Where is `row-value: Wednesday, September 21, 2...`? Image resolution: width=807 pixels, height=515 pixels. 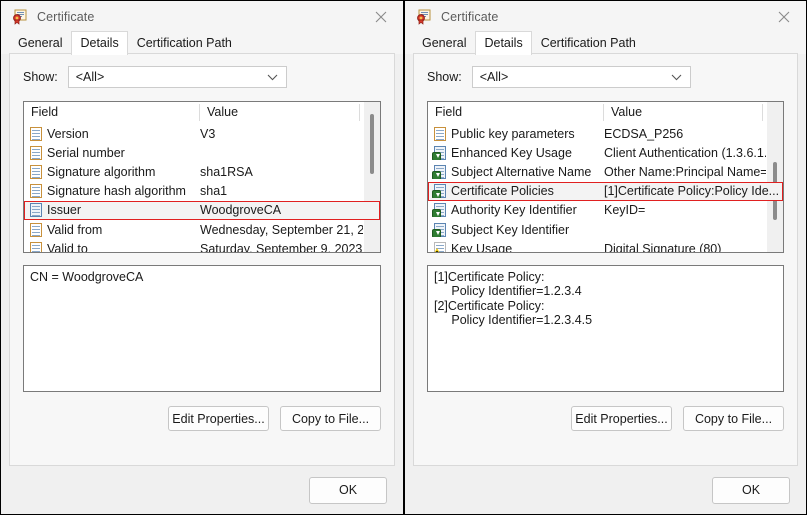 row-value: Wednesday, September 21, 2... is located at coordinates (287, 229).